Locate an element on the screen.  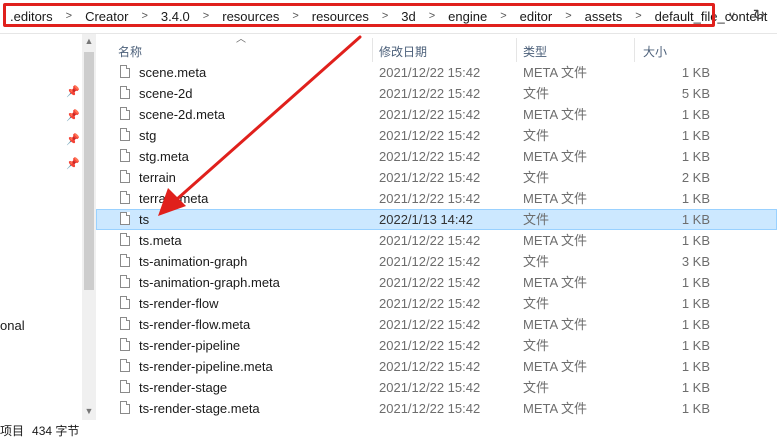
scroll-up-icon: ▲ is located at coordinates (89, 41).